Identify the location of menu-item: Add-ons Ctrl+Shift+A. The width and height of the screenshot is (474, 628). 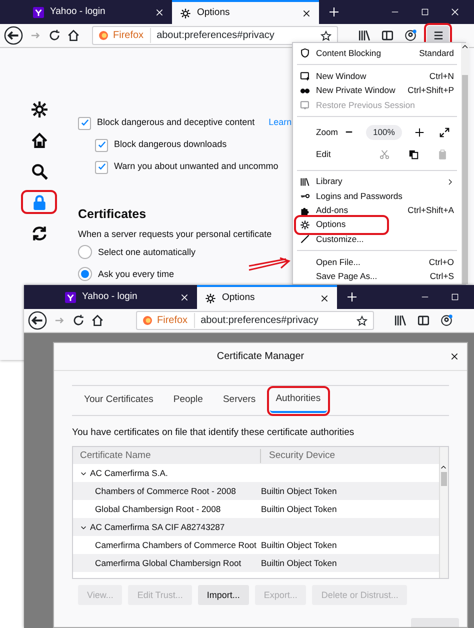
(377, 210).